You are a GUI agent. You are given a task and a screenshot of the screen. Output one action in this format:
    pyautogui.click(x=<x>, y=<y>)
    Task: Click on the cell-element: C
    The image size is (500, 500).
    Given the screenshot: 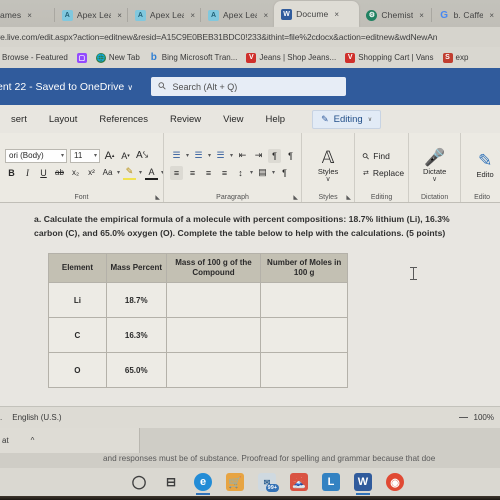 What is the action you would take?
    pyautogui.click(x=77, y=335)
    